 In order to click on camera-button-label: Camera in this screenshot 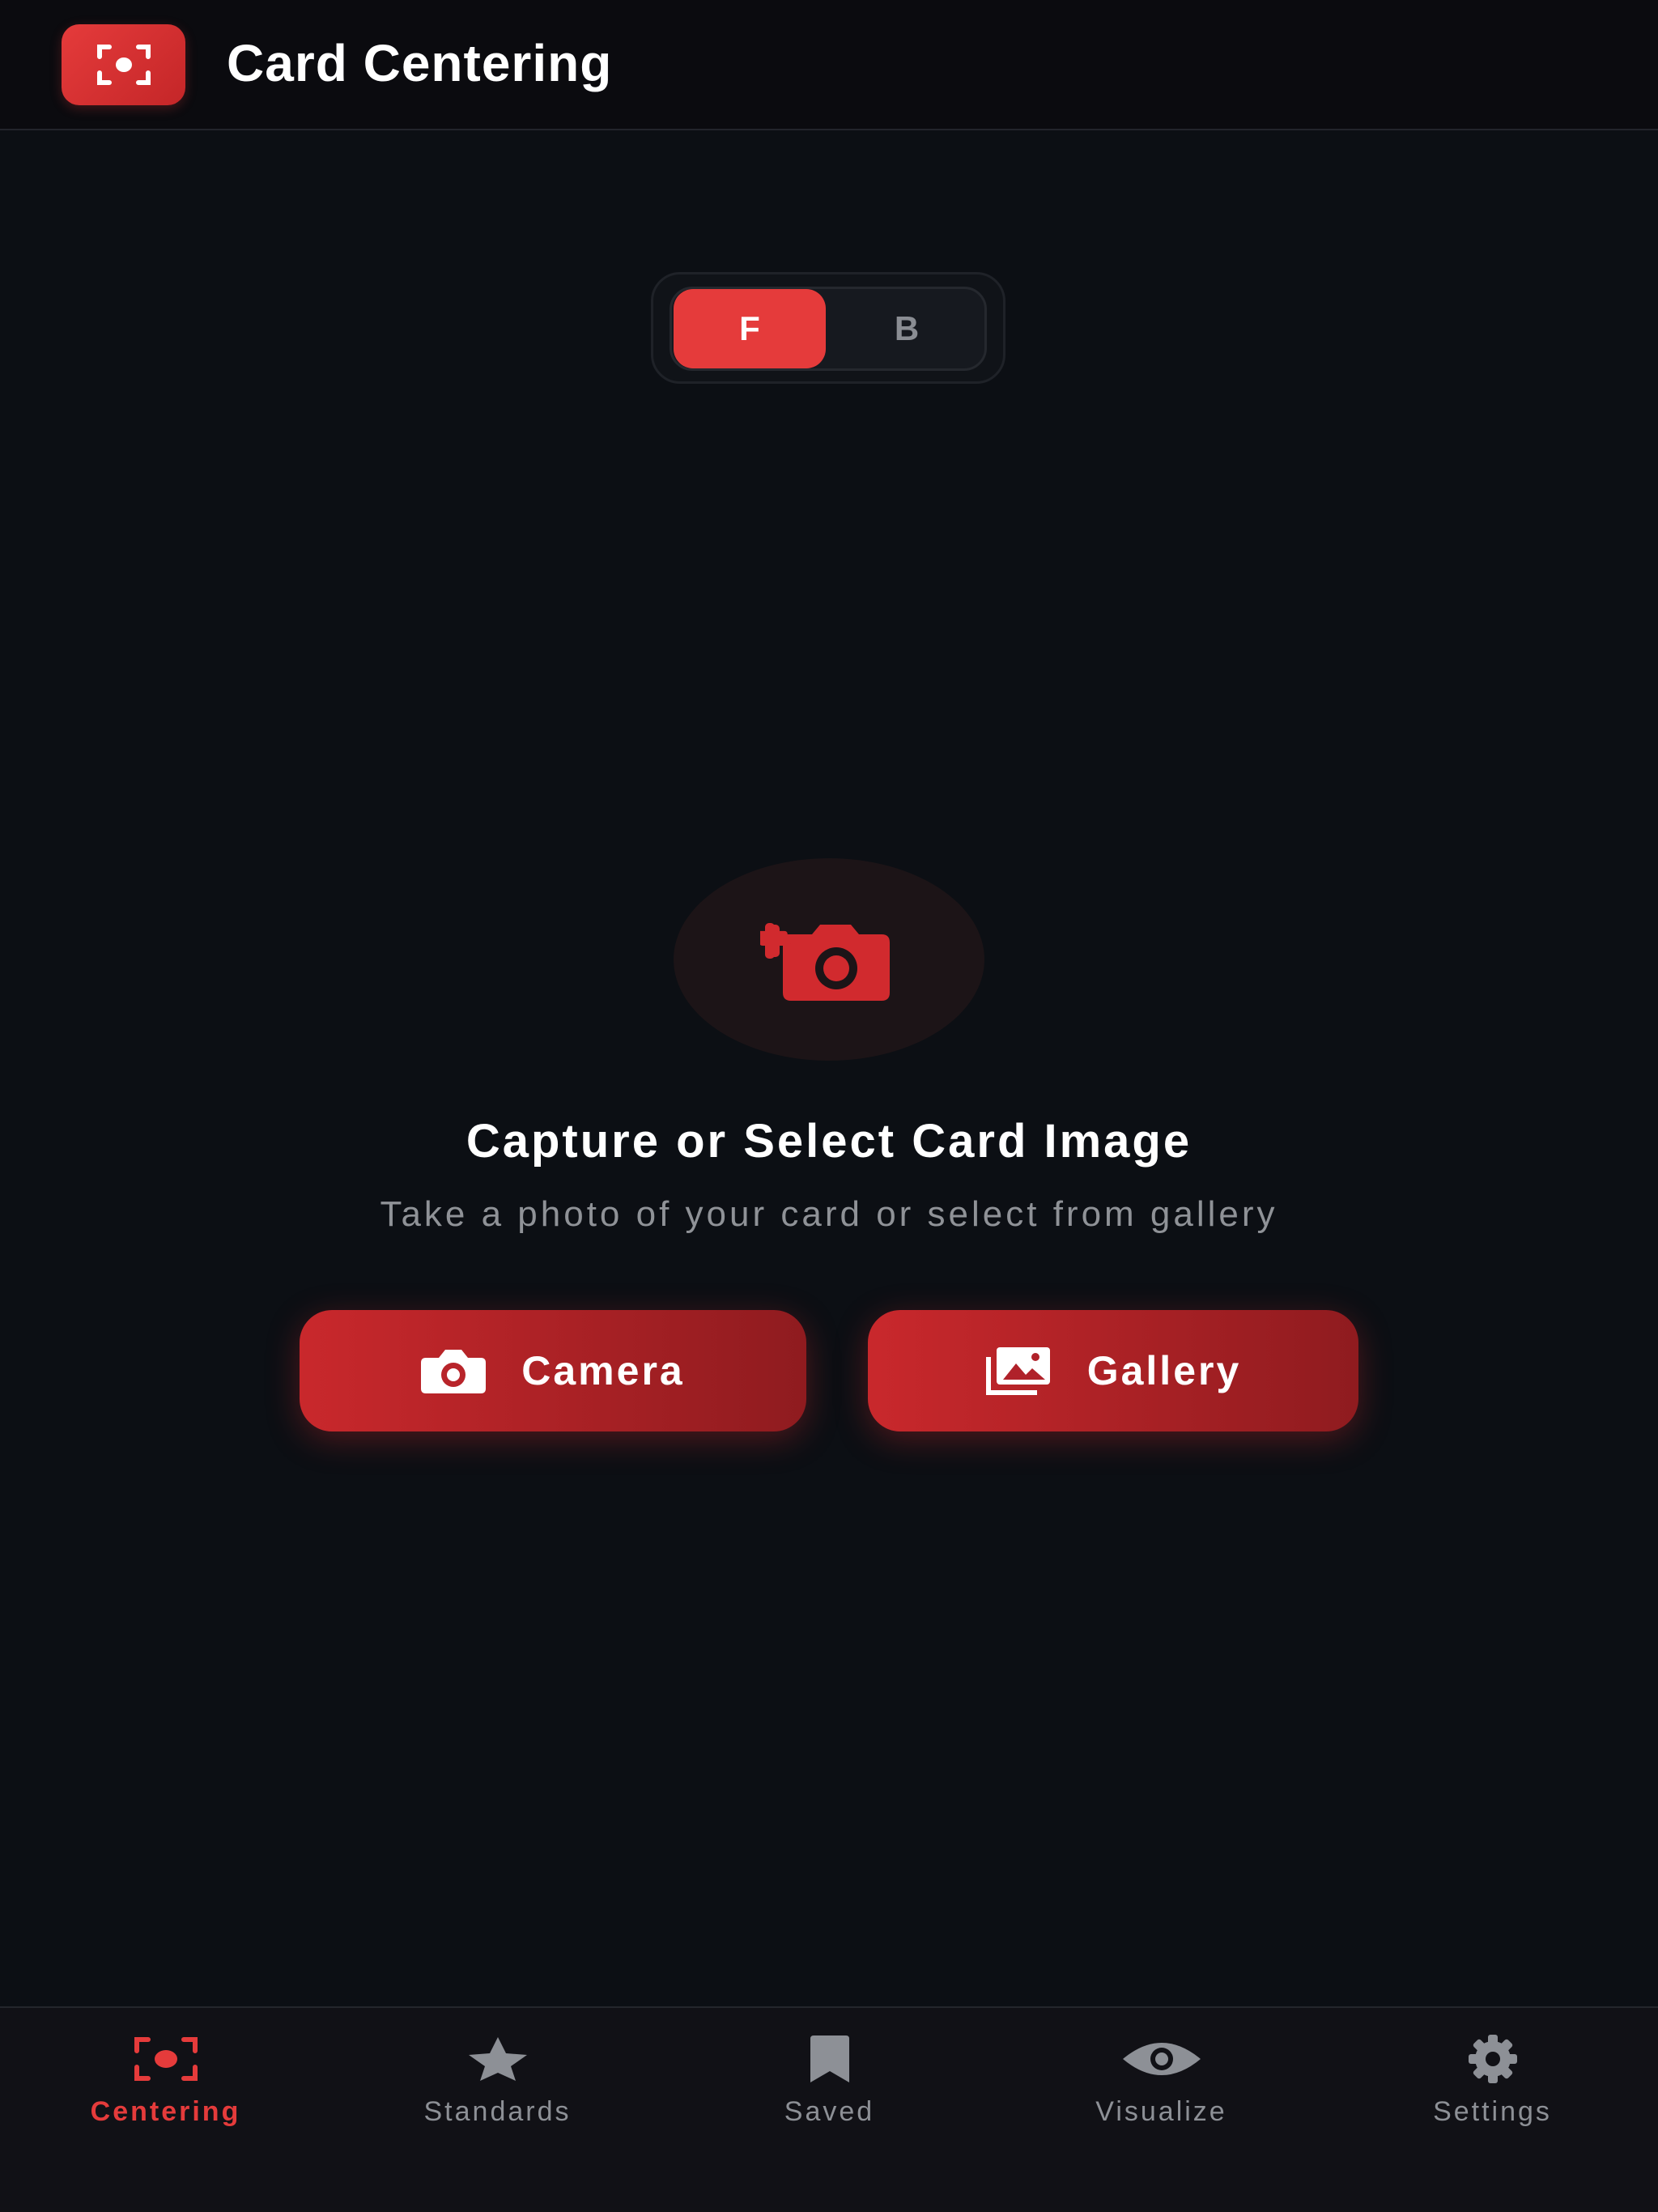, I will do `click(603, 1371)`.